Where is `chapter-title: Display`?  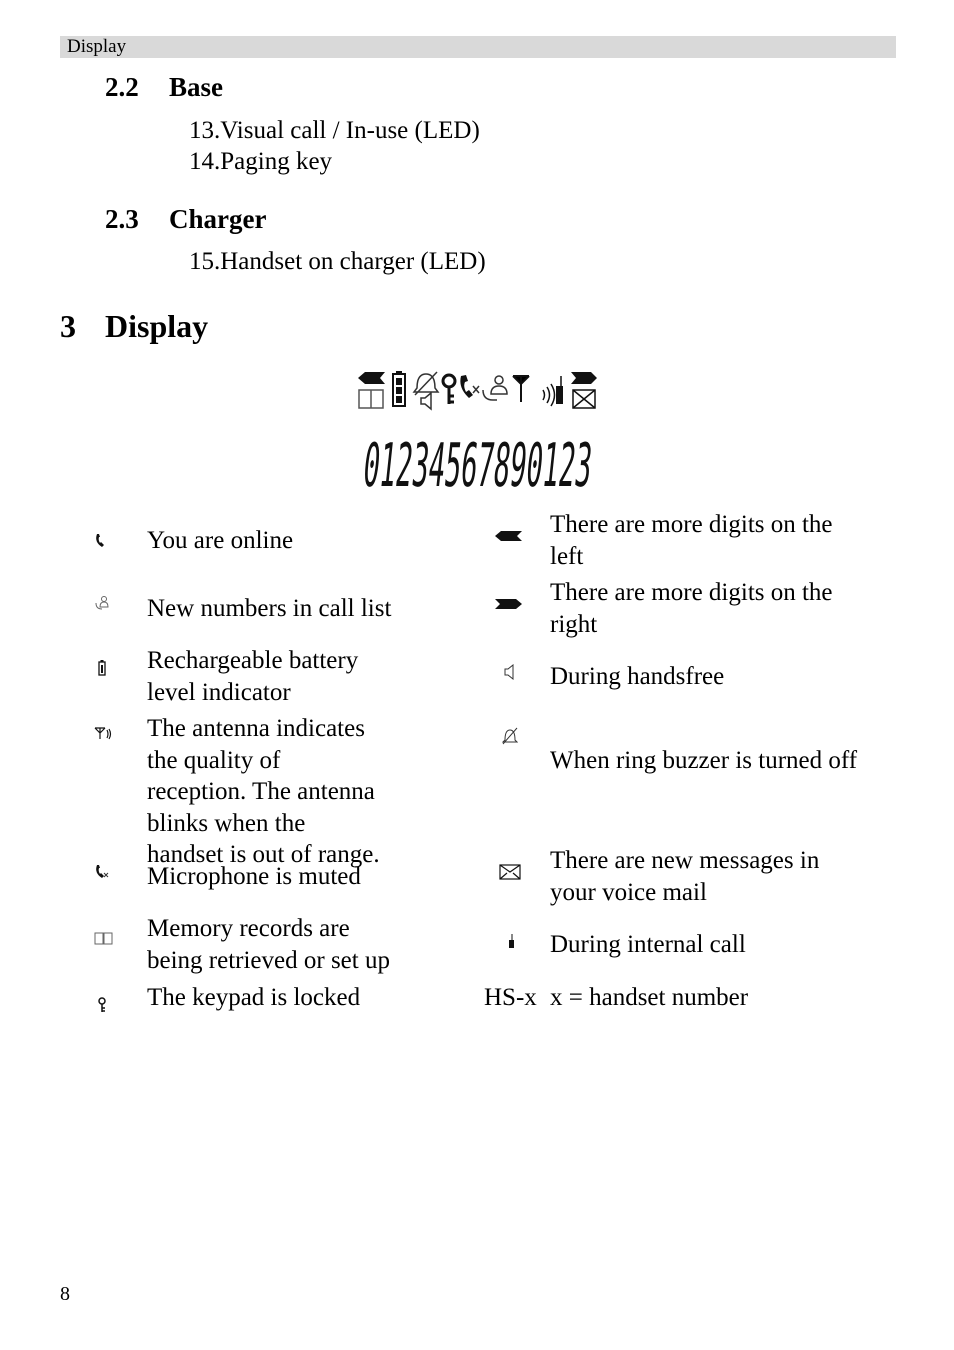
chapter-title: Display is located at coordinates (157, 326).